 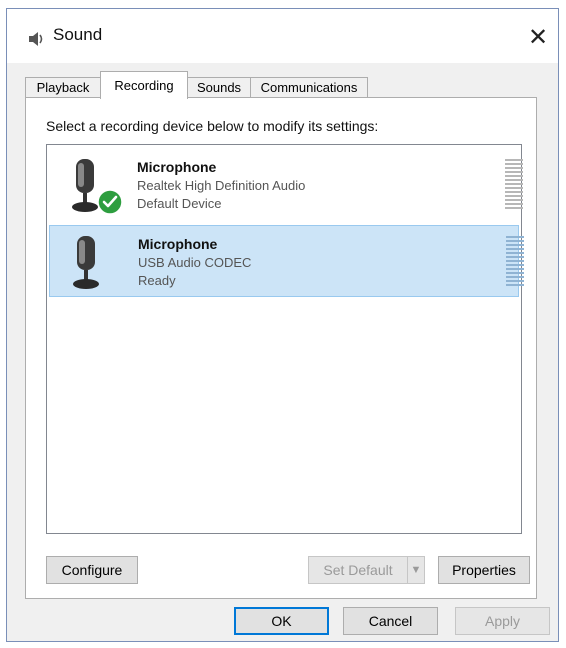 I want to click on cancel-button: Cancel, so click(x=390, y=621).